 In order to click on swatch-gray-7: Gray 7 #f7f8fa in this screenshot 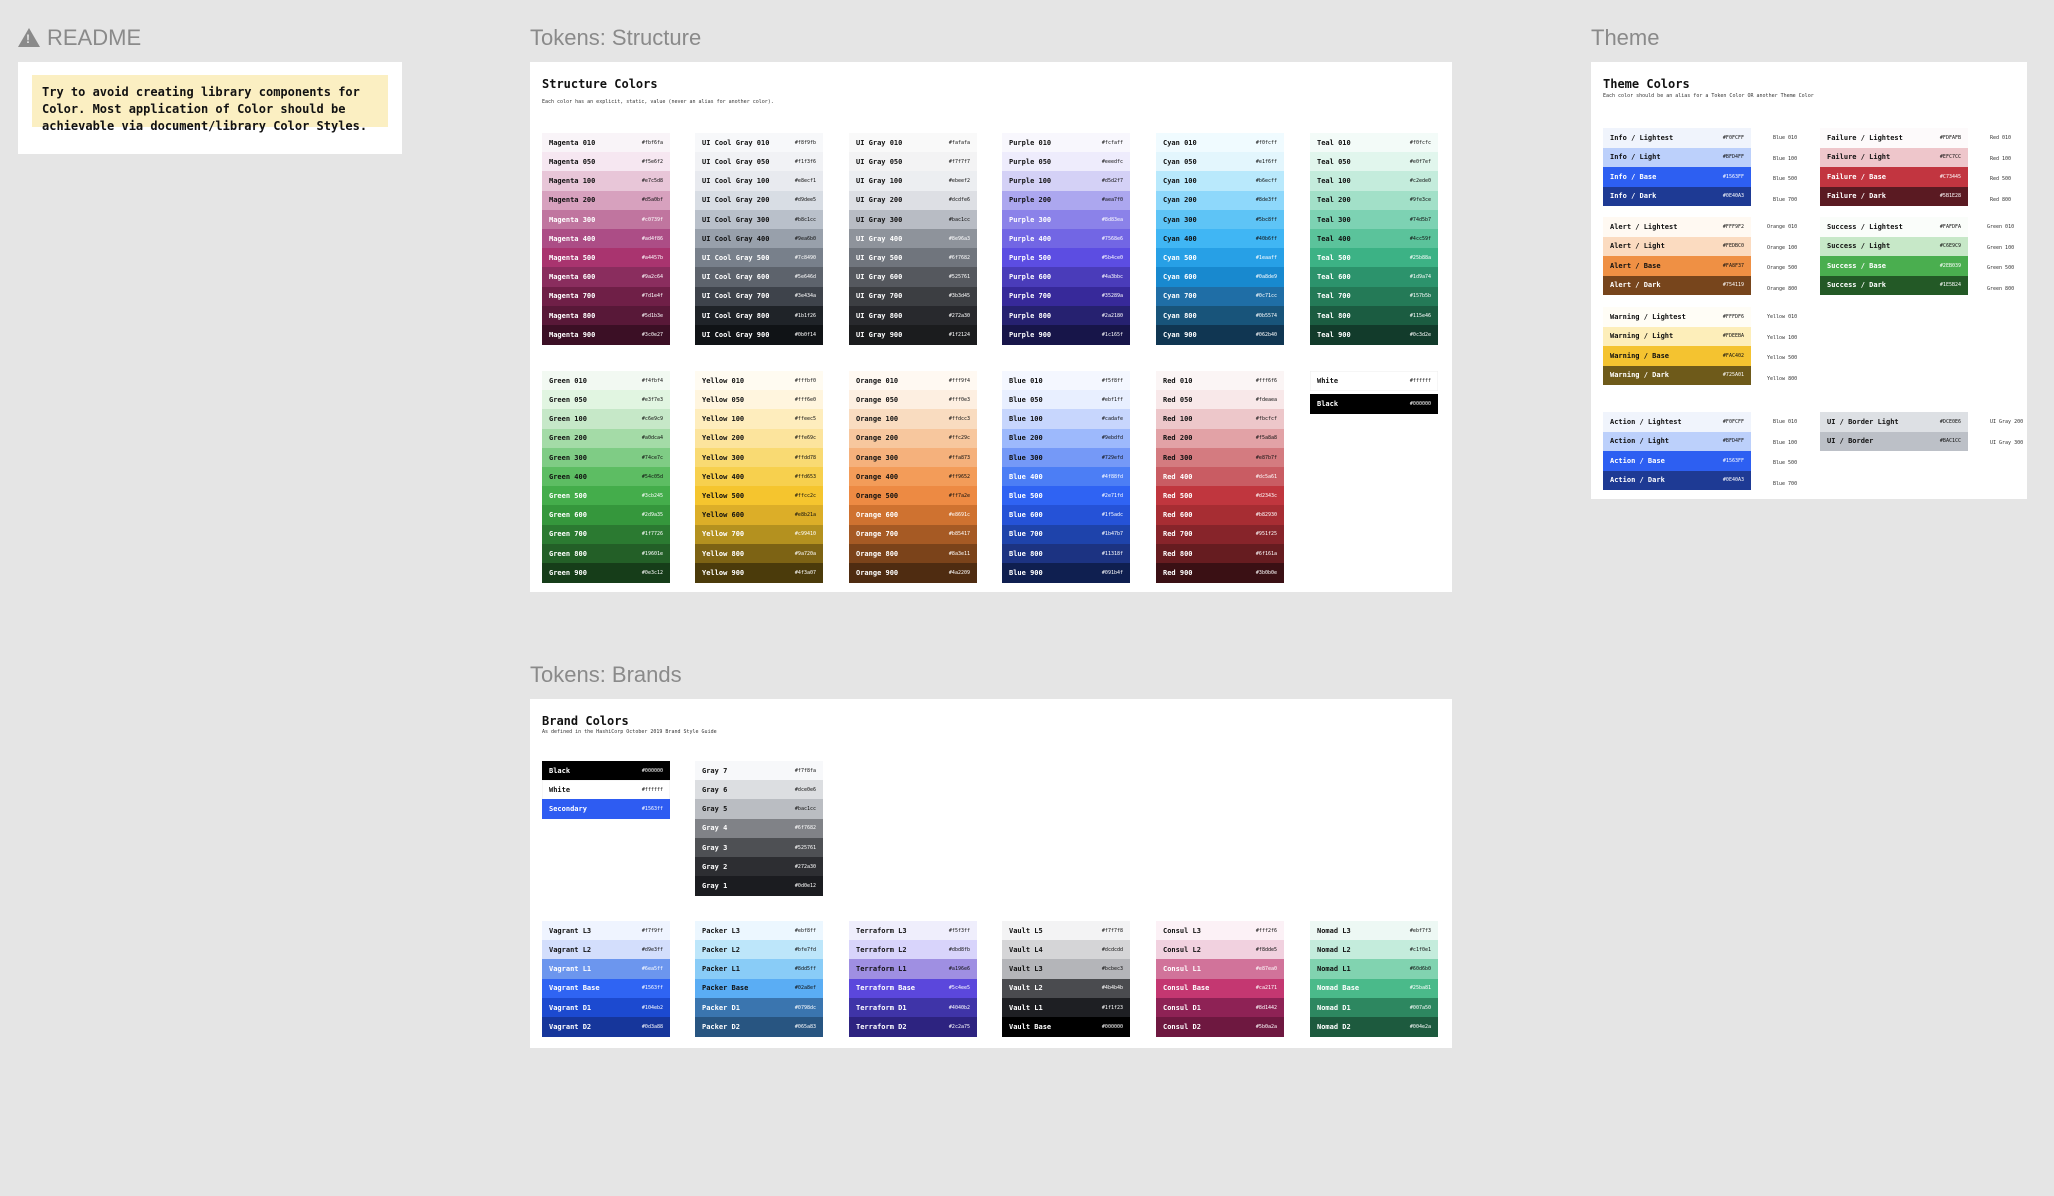, I will do `click(759, 771)`.